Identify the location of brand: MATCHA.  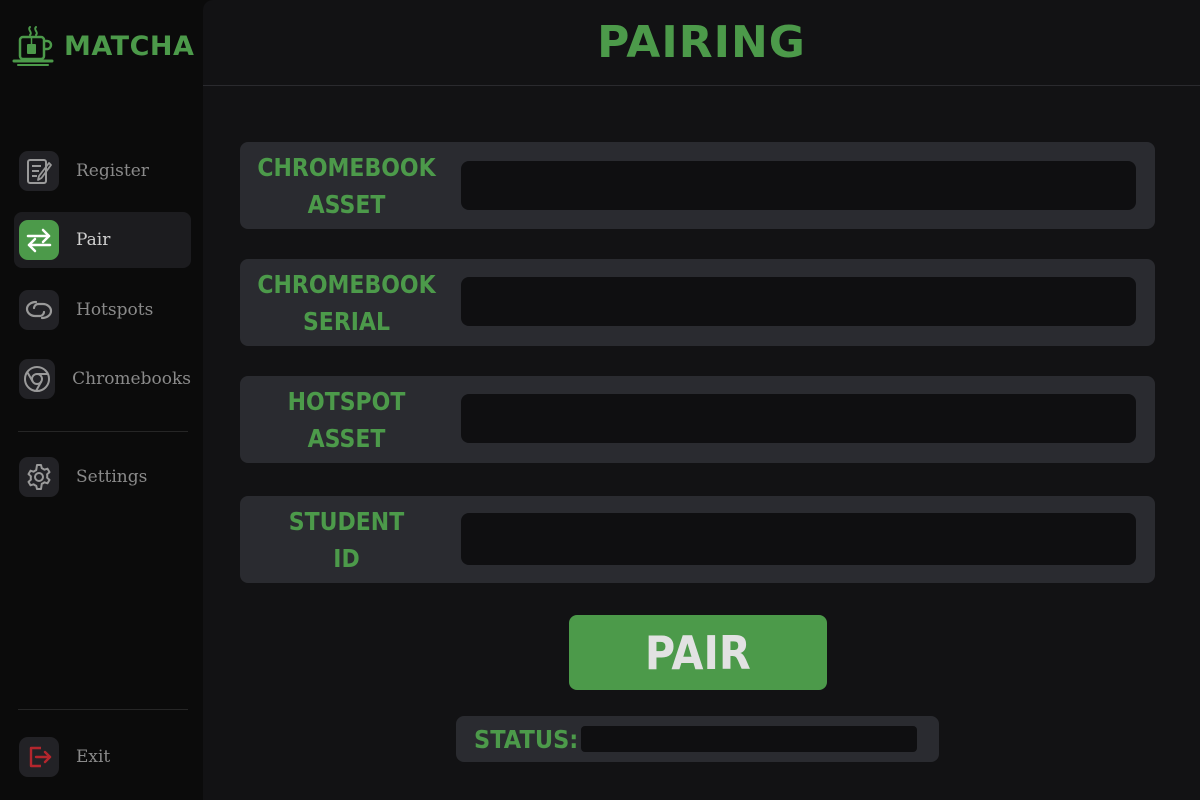
(103, 46).